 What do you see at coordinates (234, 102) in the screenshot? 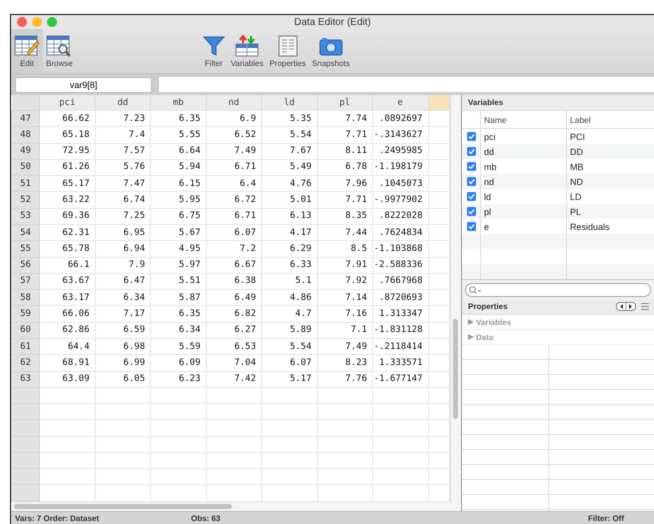
I see `column-header: nd` at bounding box center [234, 102].